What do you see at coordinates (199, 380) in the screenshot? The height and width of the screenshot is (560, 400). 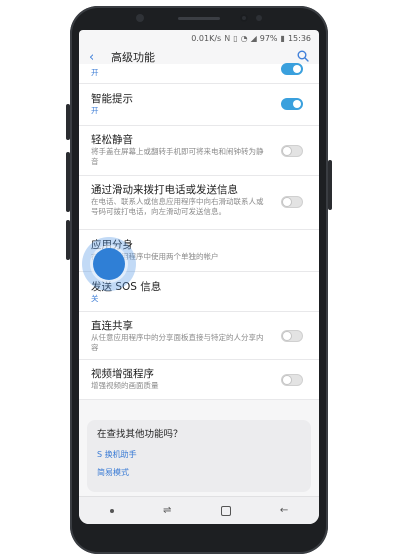 I see `list-item-video-enhancer: 视频增强程序 增强视频的画面质量` at bounding box center [199, 380].